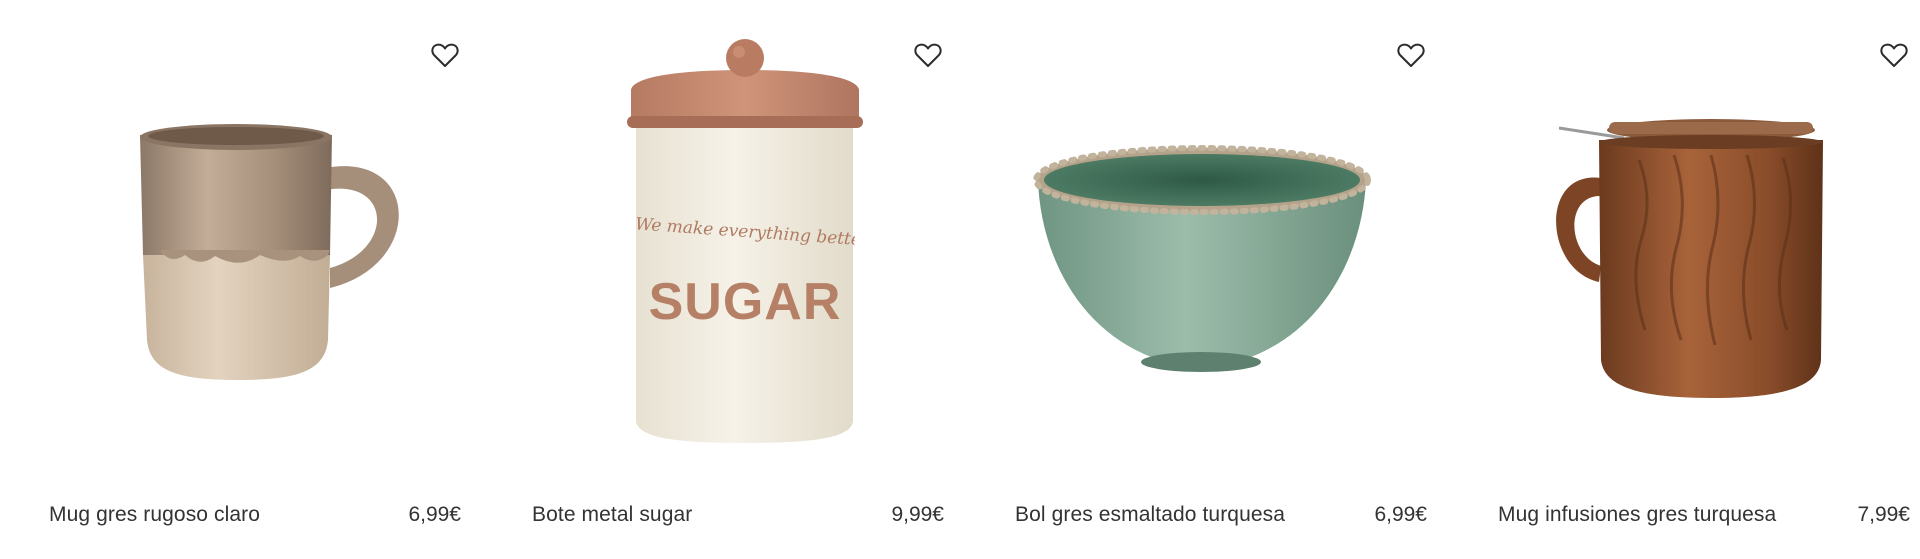 This screenshot has height=559, width=1920. Describe the element at coordinates (269, 252) in the screenshot. I see `beige-mug-illustration` at that location.